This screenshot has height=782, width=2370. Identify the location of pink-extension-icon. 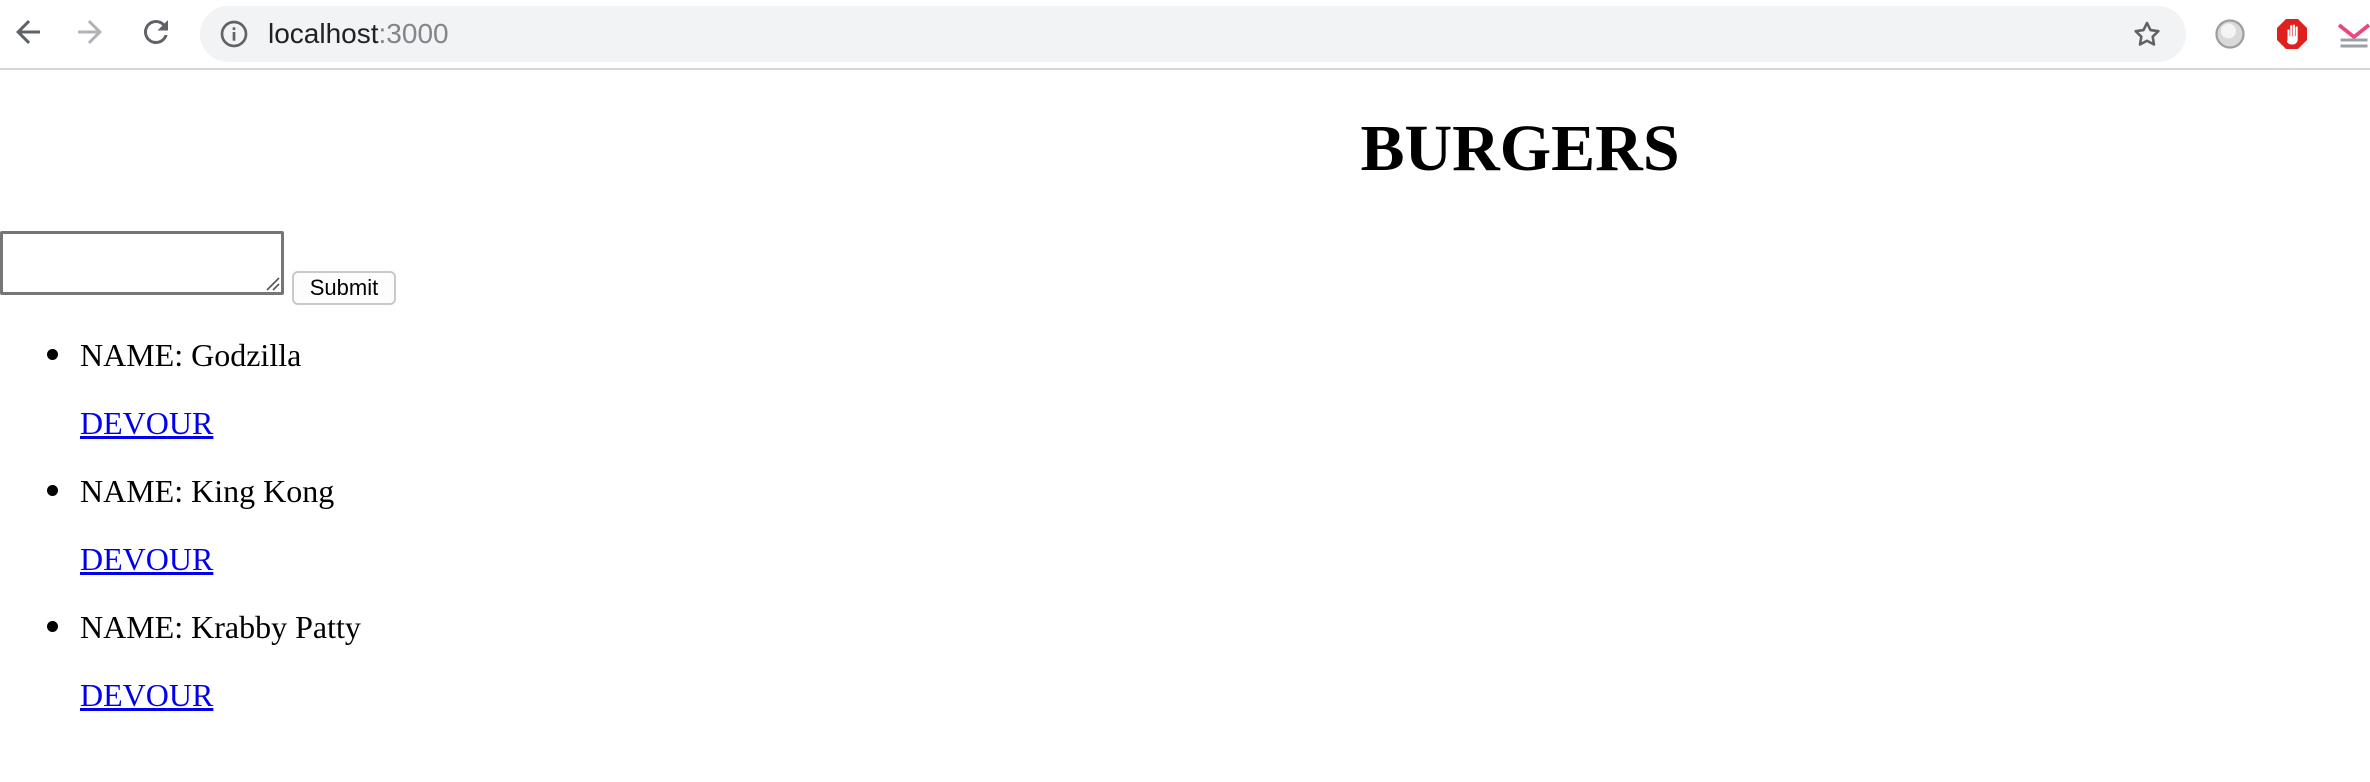
(2353, 34).